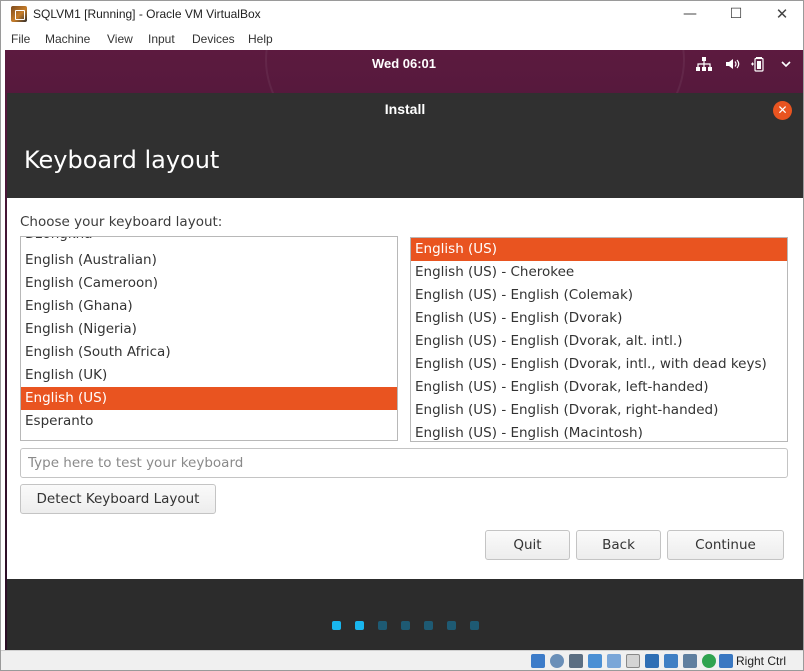 The height and width of the screenshot is (671, 804). Describe the element at coordinates (618, 545) in the screenshot. I see `back-button: Back` at that location.